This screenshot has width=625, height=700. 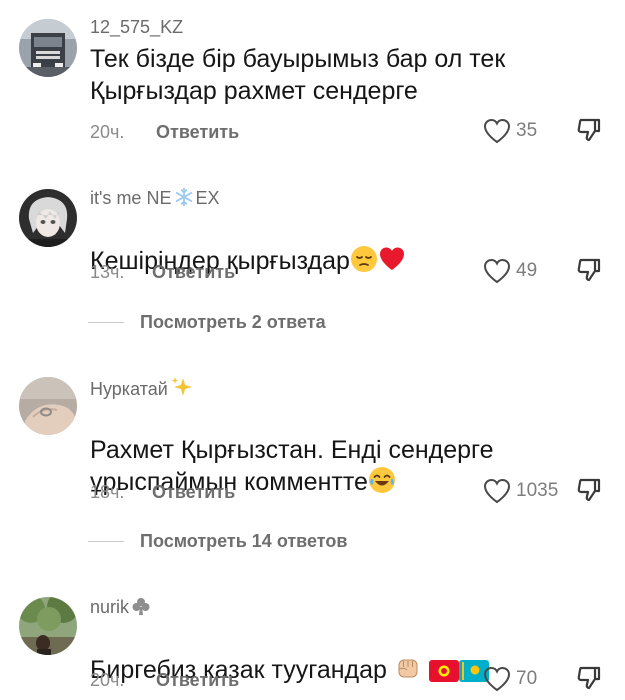 I want to click on username: 12_575_KZ, so click(x=136, y=27).